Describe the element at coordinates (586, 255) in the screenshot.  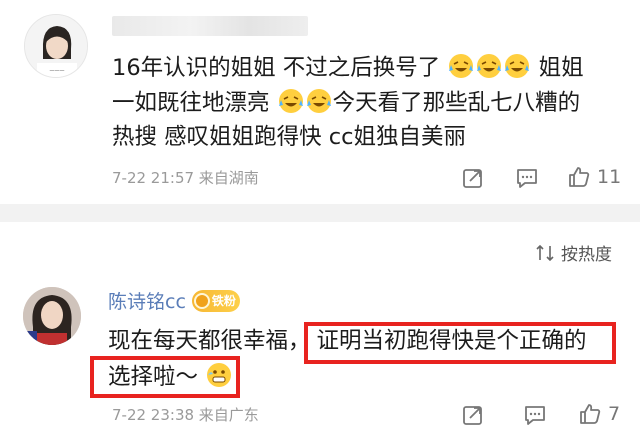
I see `sort-label: 按热度` at that location.